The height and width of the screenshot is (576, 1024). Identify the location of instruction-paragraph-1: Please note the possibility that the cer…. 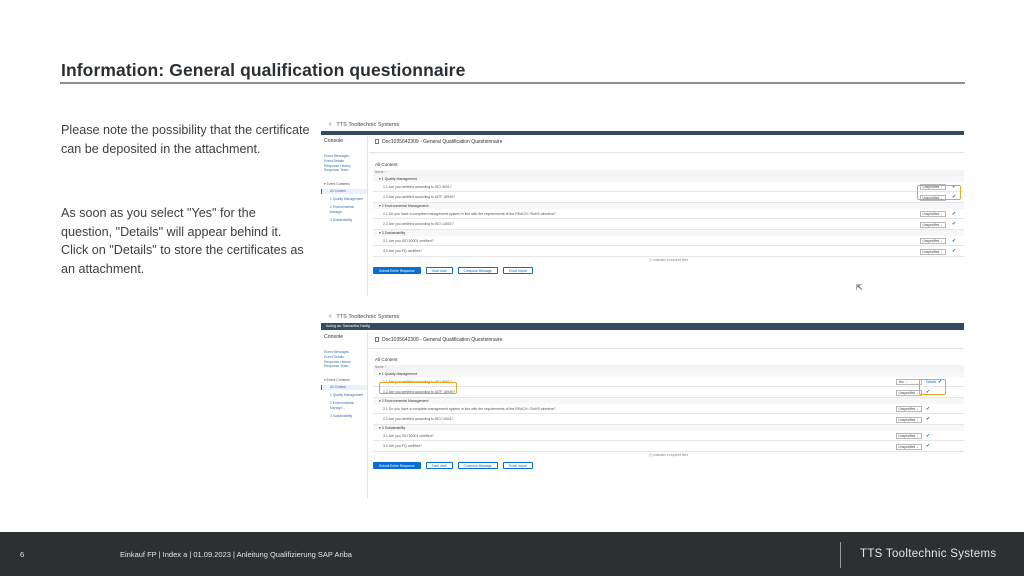
(185, 139).